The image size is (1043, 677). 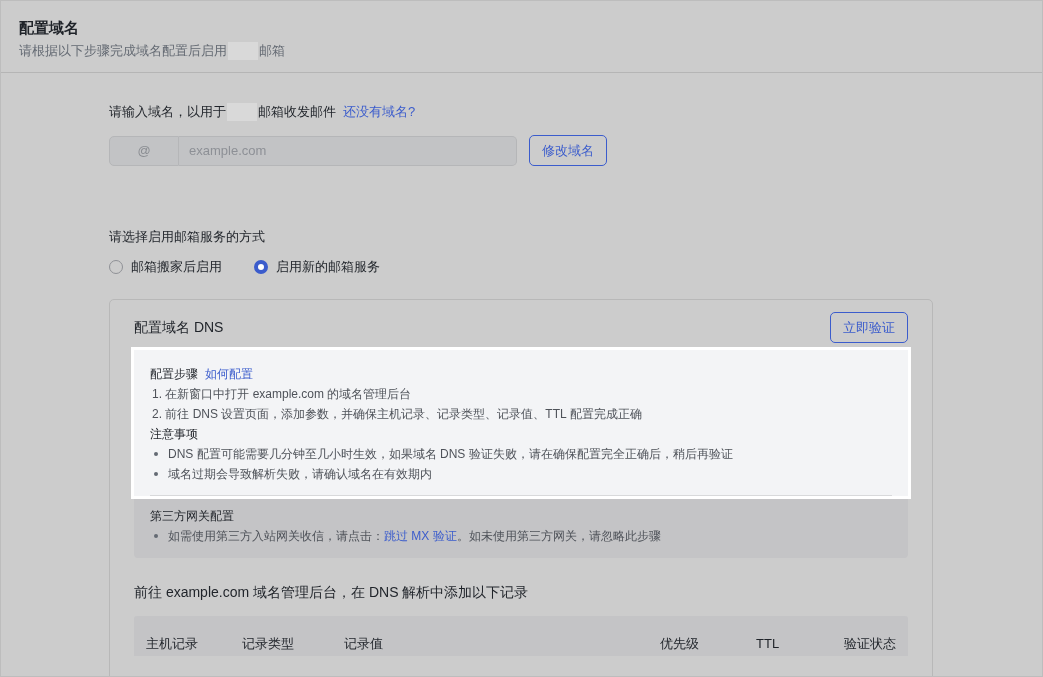 I want to click on change-domain-button: 修改域名, so click(x=568, y=150).